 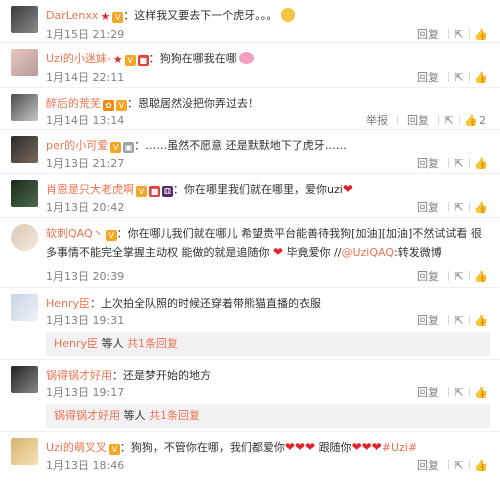 What do you see at coordinates (87, 415) in the screenshot?
I see `sub-reply-user: 锅得锅才好用` at bounding box center [87, 415].